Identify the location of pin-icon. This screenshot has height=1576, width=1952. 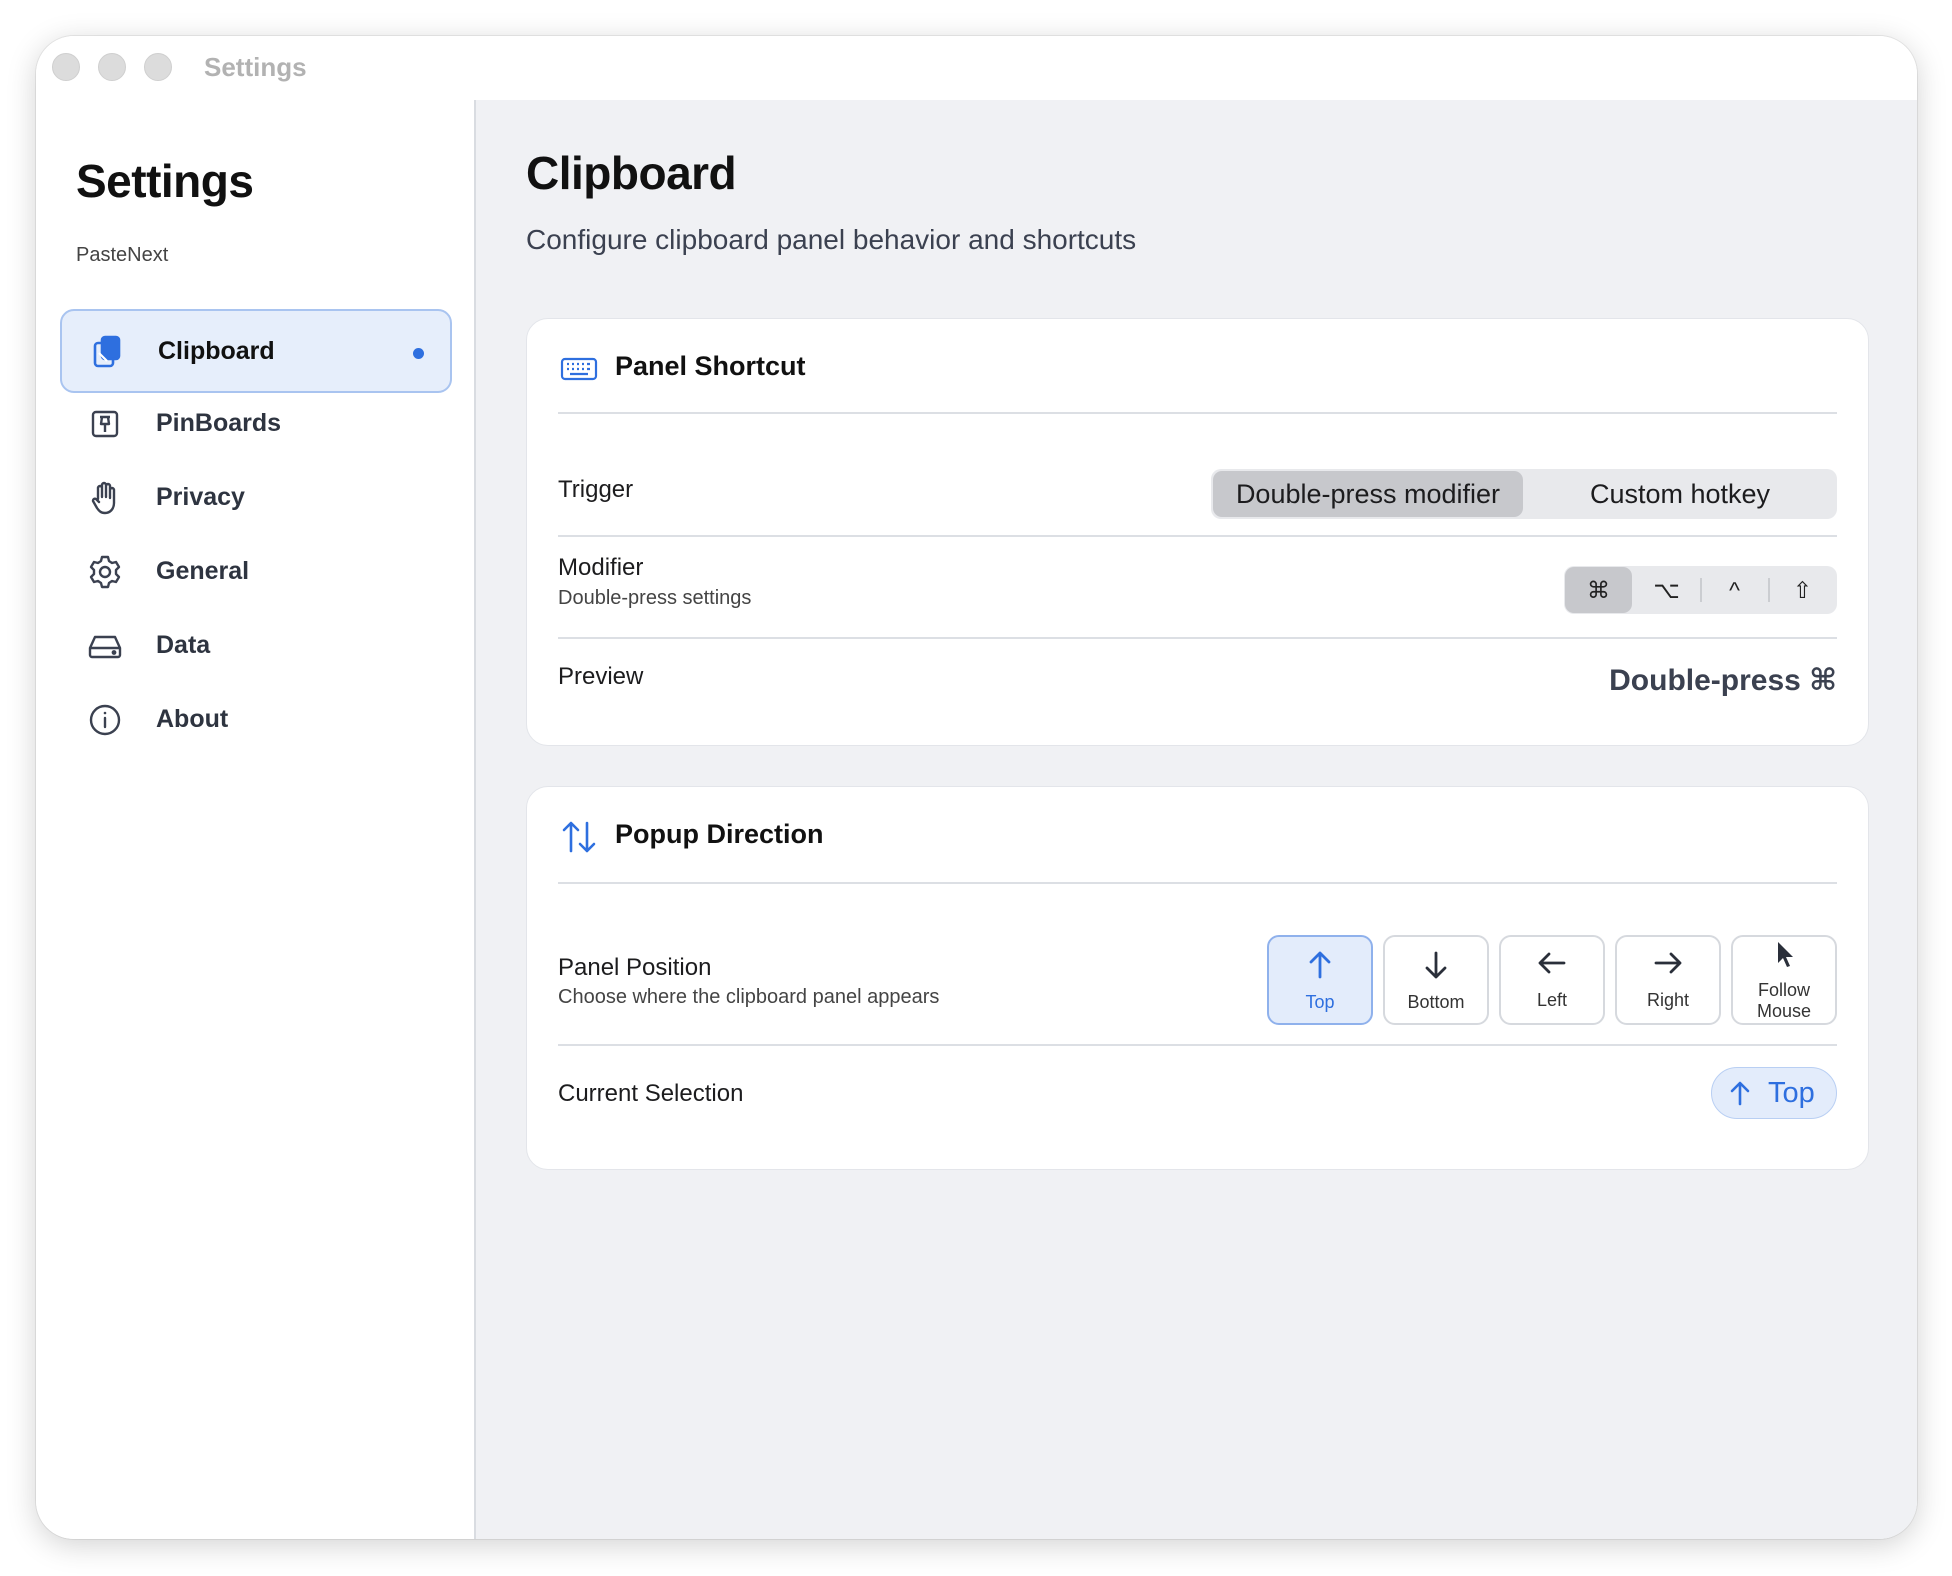
(105, 424).